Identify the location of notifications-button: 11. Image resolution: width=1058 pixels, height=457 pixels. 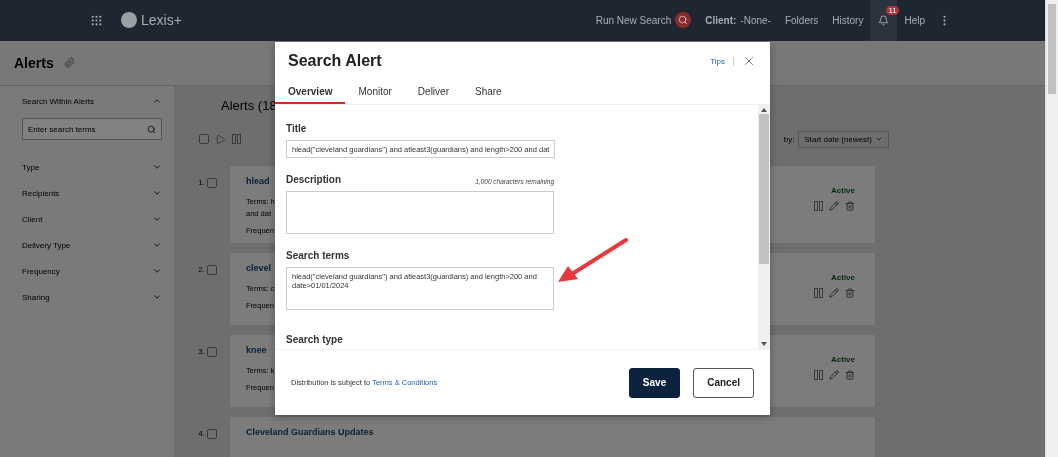
(884, 20).